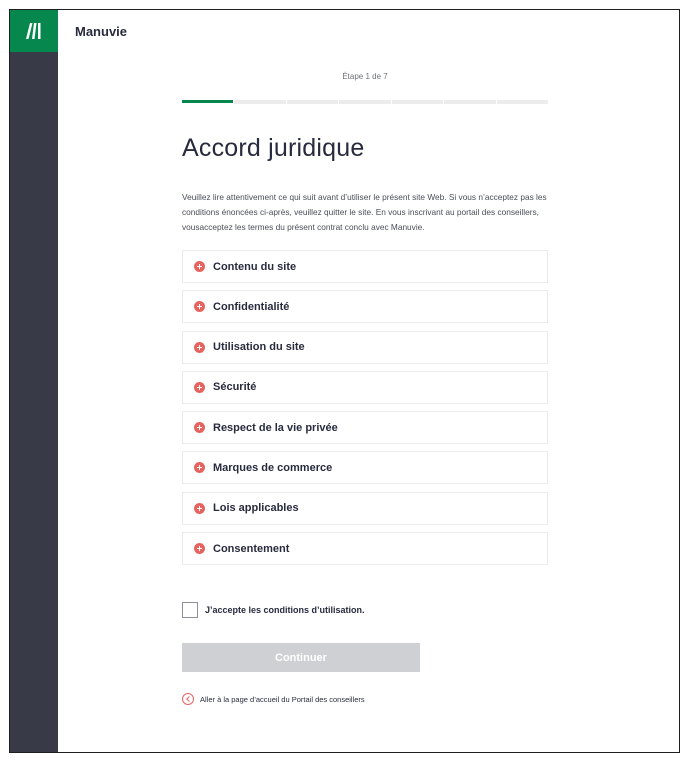 This screenshot has height=762, width=691. Describe the element at coordinates (256, 508) in the screenshot. I see `accordion-item-label: Lois applicables` at that location.